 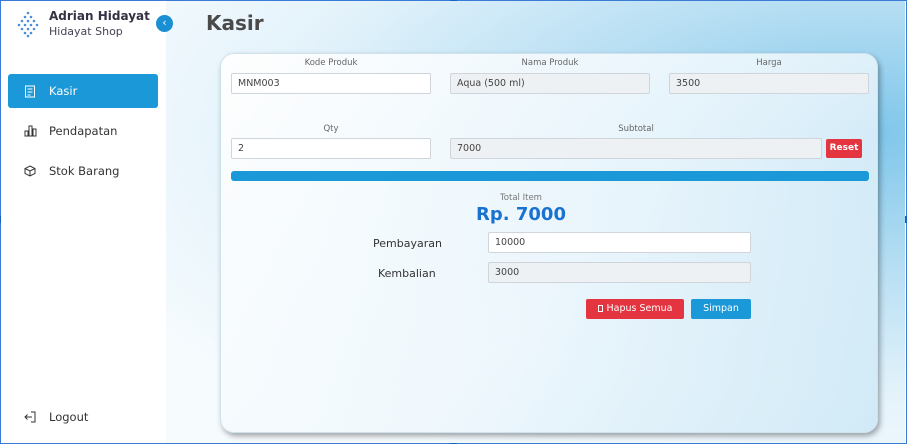 What do you see at coordinates (331, 63) in the screenshot?
I see `kode-produk-label: Kode Produk` at bounding box center [331, 63].